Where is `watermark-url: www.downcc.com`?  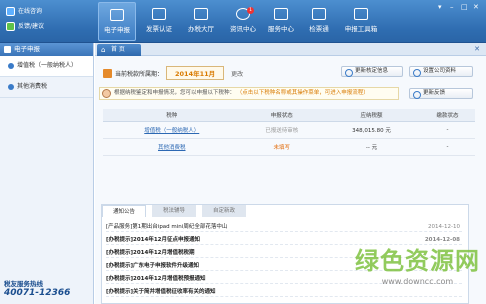
watermark-url: www.downcc.com is located at coordinates (417, 281).